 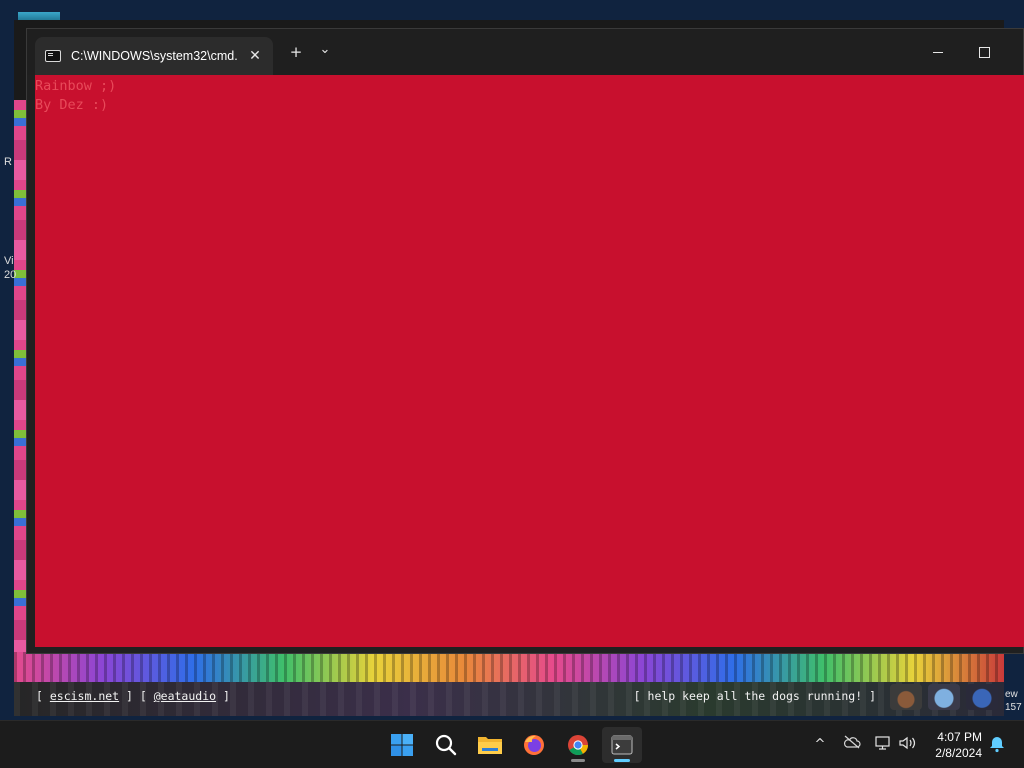 I want to click on new-tab-button: +, so click(x=296, y=52).